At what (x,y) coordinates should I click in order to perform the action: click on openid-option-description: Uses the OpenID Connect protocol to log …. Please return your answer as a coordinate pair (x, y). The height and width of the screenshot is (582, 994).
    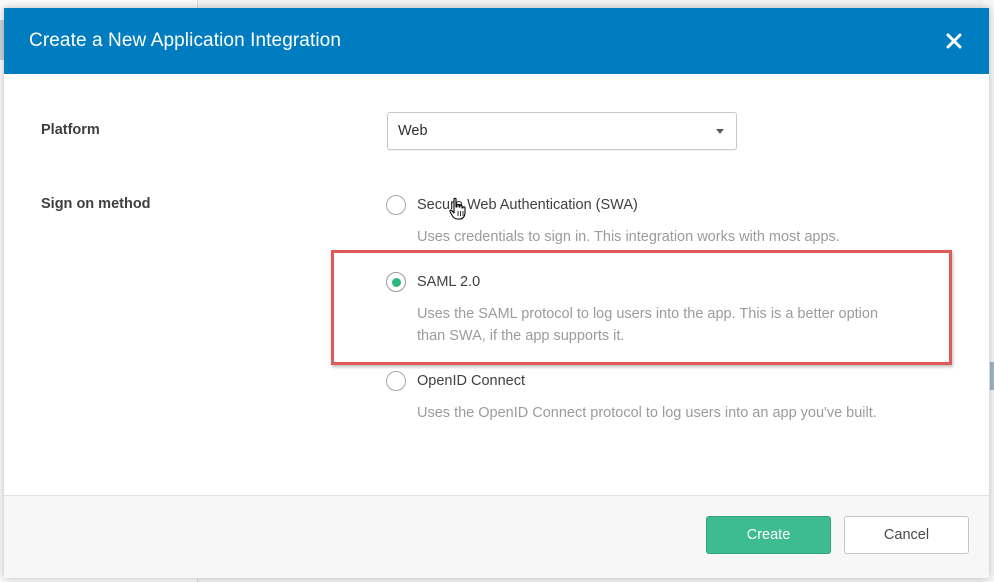
    Looking at the image, I should click on (647, 413).